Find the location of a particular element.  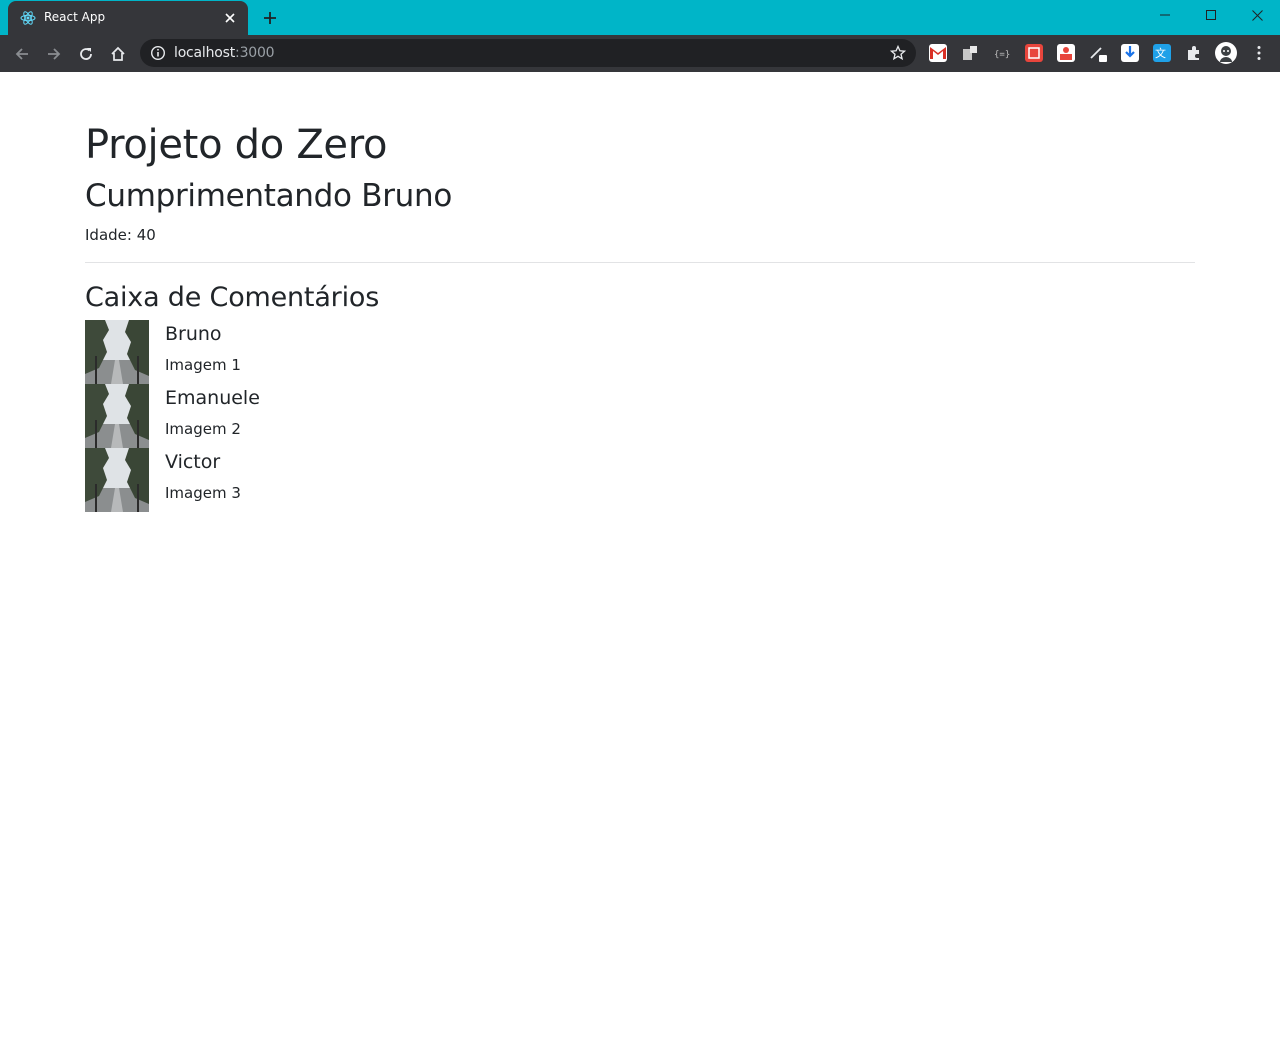

info-icon is located at coordinates (158, 53).